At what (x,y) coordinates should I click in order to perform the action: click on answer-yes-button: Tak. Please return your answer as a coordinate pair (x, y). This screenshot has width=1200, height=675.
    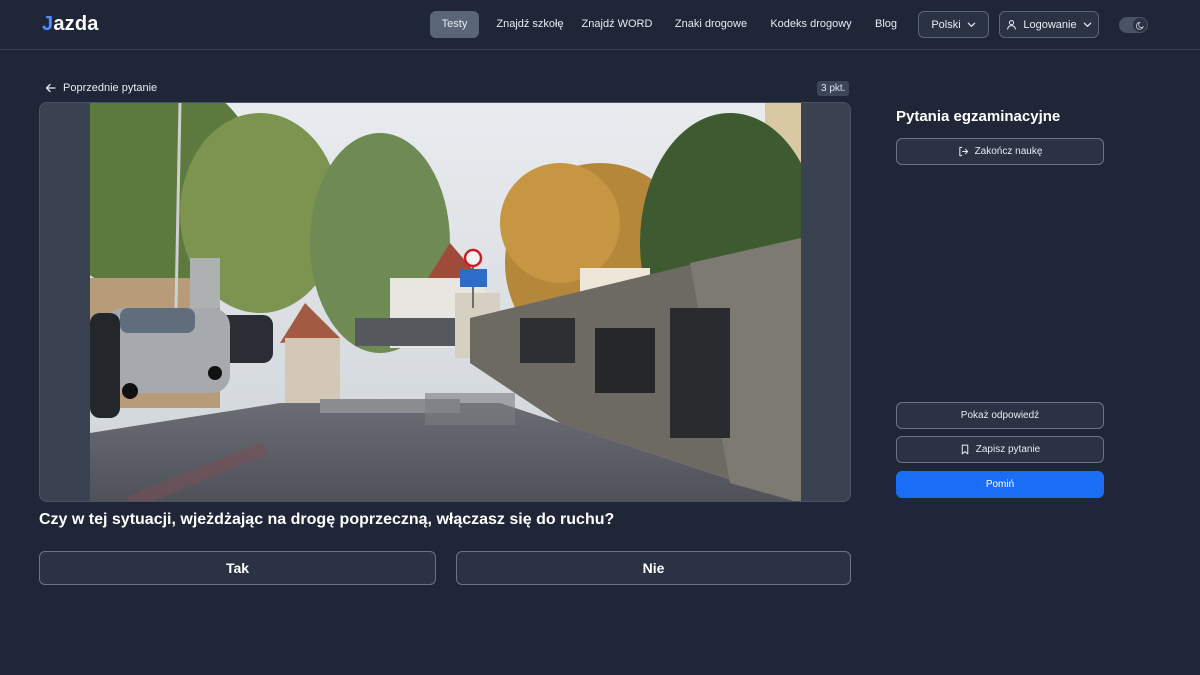
    Looking at the image, I should click on (237, 568).